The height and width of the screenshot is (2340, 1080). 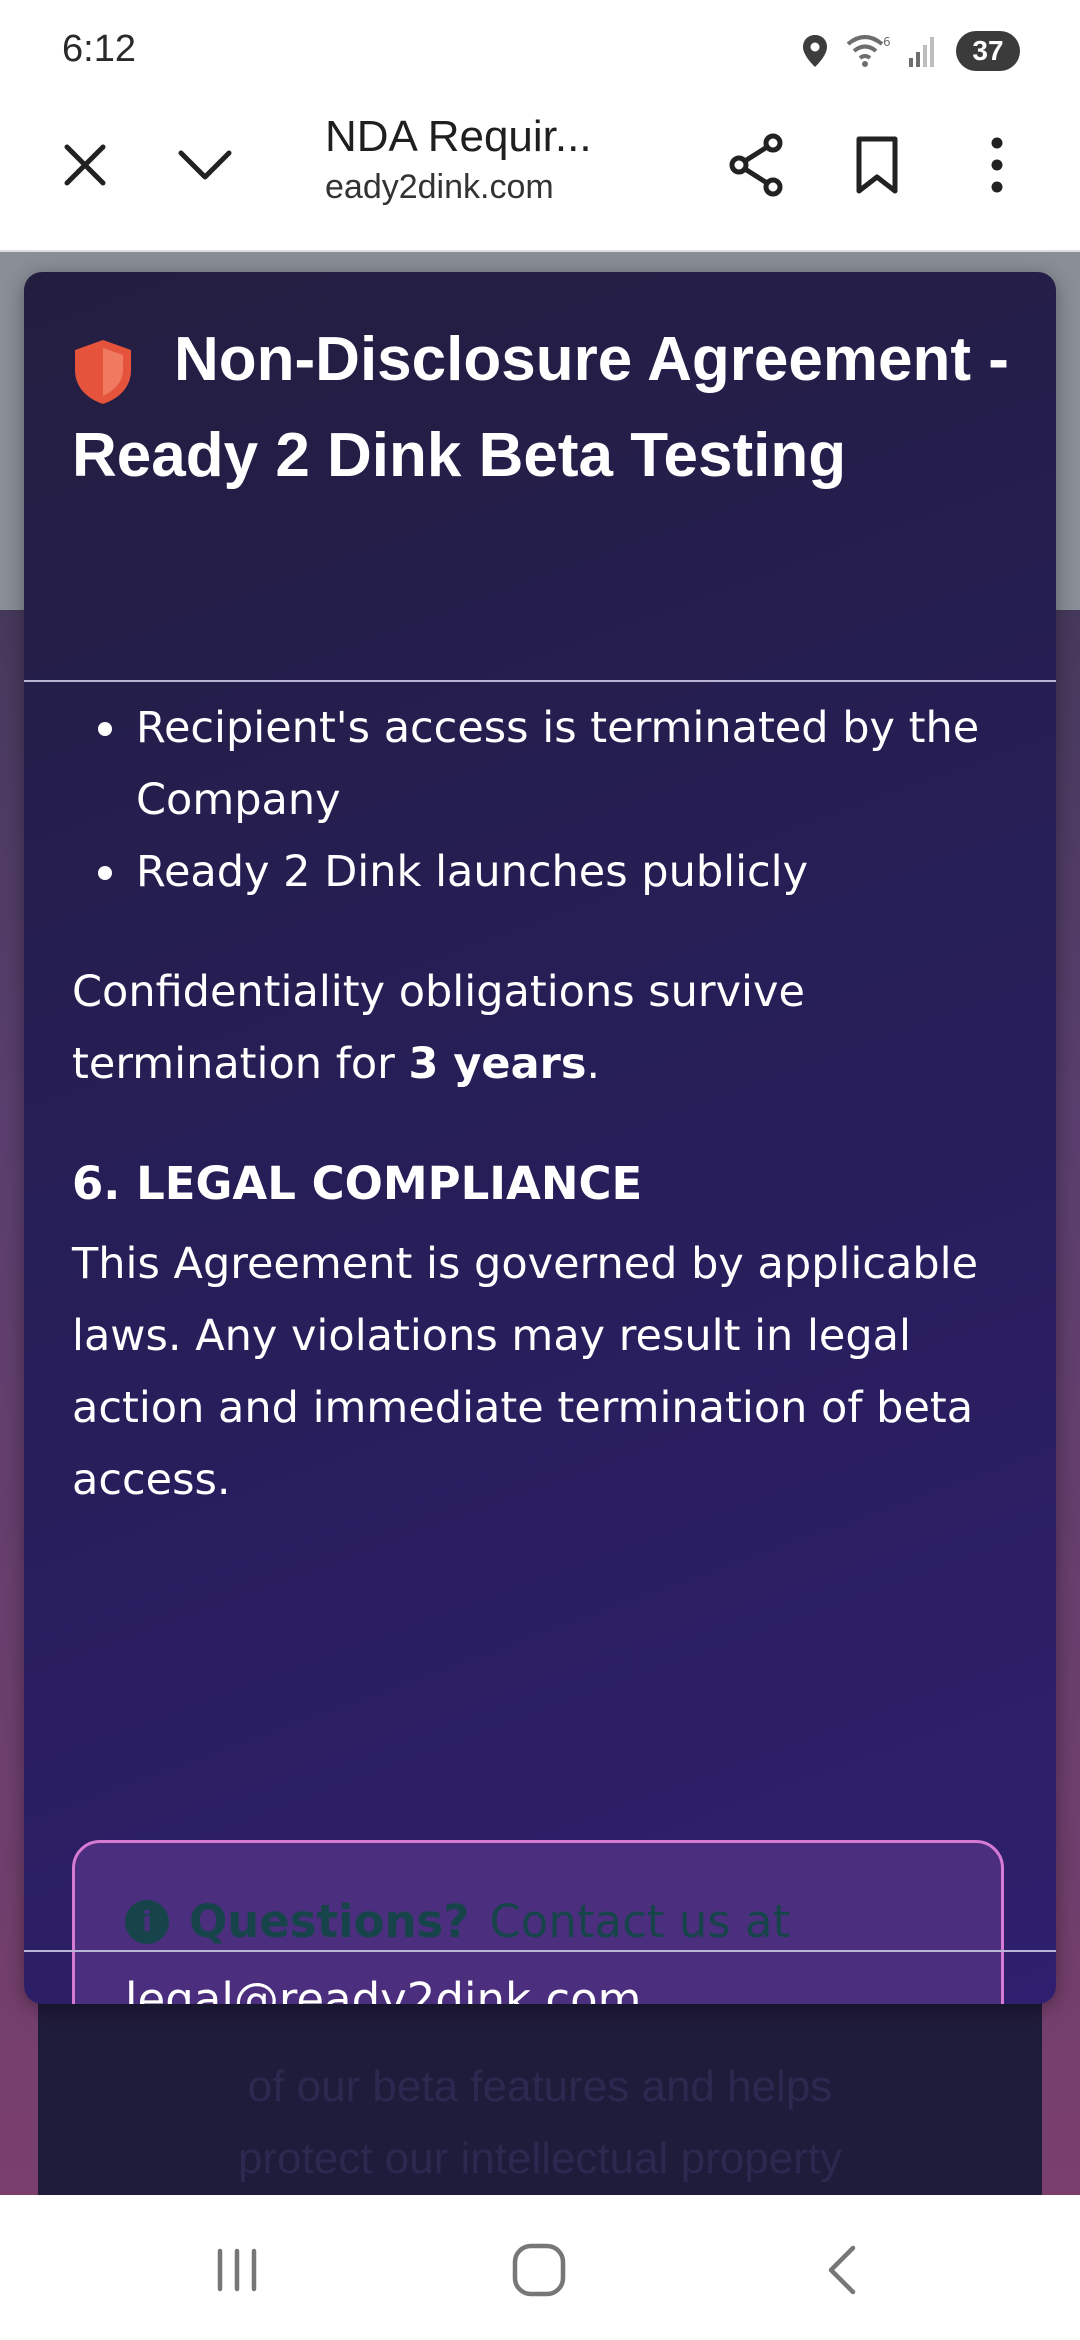 What do you see at coordinates (540, 2086) in the screenshot?
I see `background-text-line: of our beta features and helps` at bounding box center [540, 2086].